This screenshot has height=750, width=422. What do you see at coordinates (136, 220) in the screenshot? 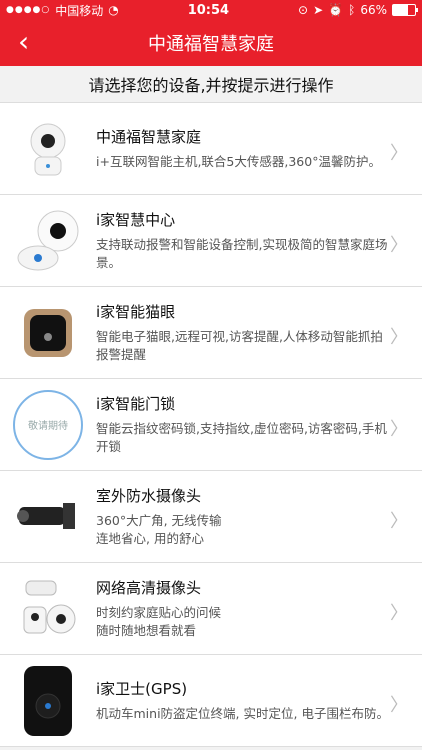
I see `device-title: i家智慧中心` at bounding box center [136, 220].